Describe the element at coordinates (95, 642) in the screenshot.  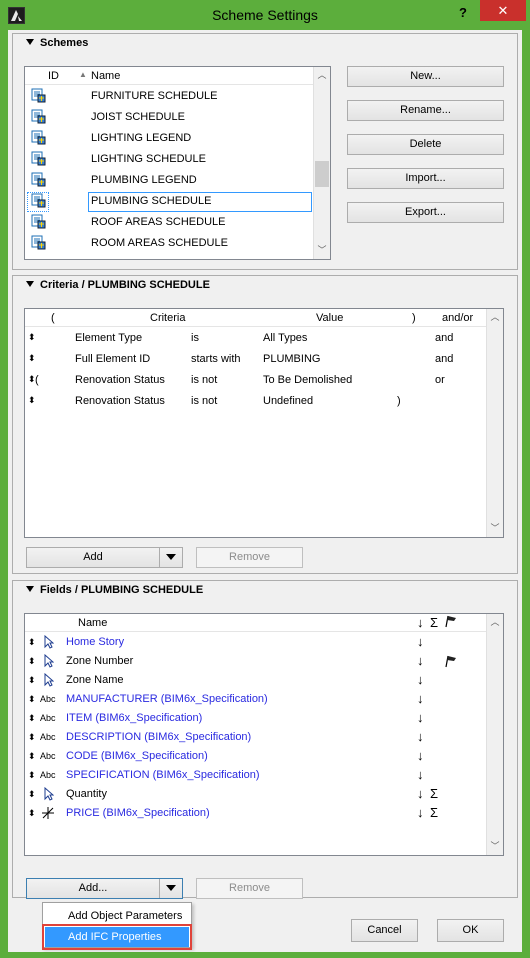
I see `field-name: Home Story` at that location.